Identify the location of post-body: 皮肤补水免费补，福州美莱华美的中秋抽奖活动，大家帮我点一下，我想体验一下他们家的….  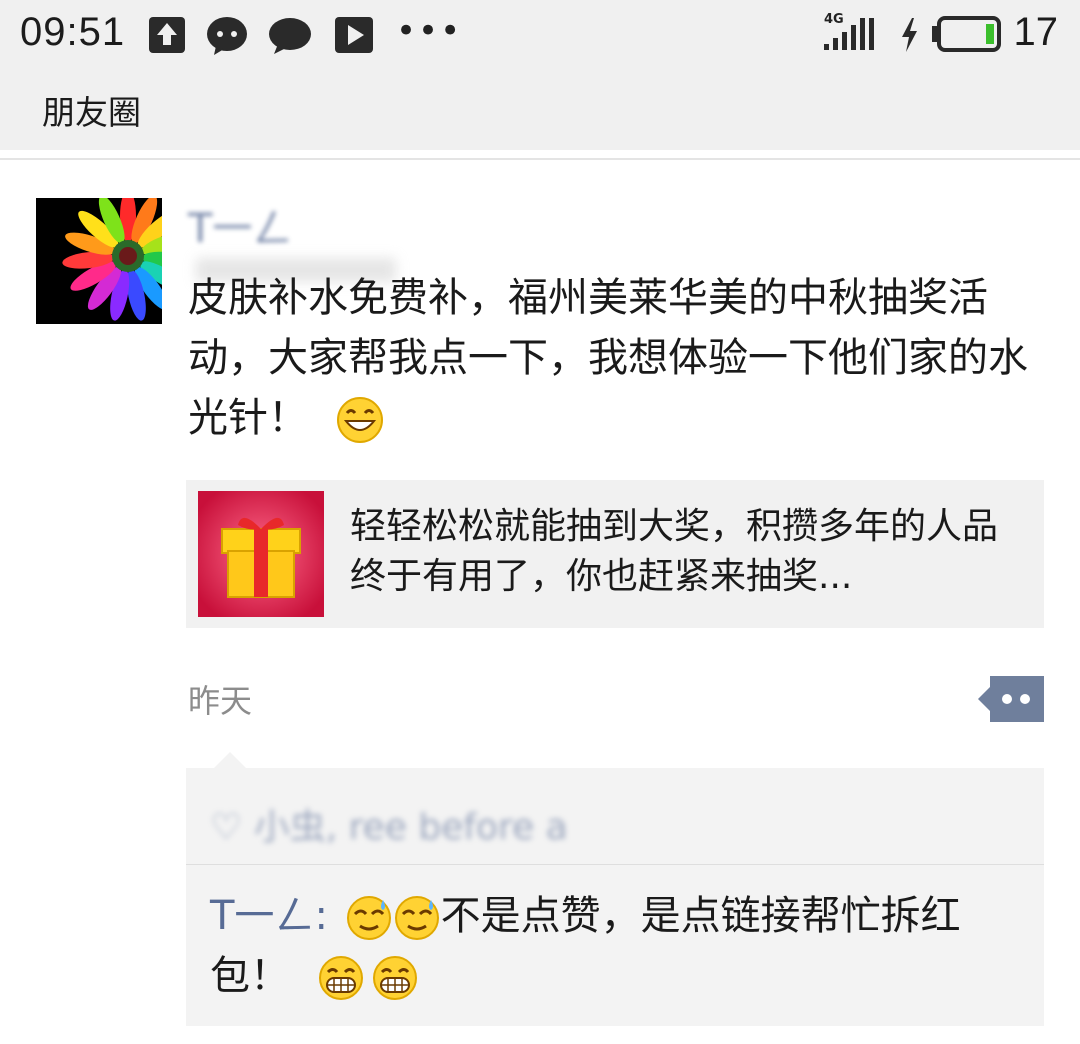
(608, 358).